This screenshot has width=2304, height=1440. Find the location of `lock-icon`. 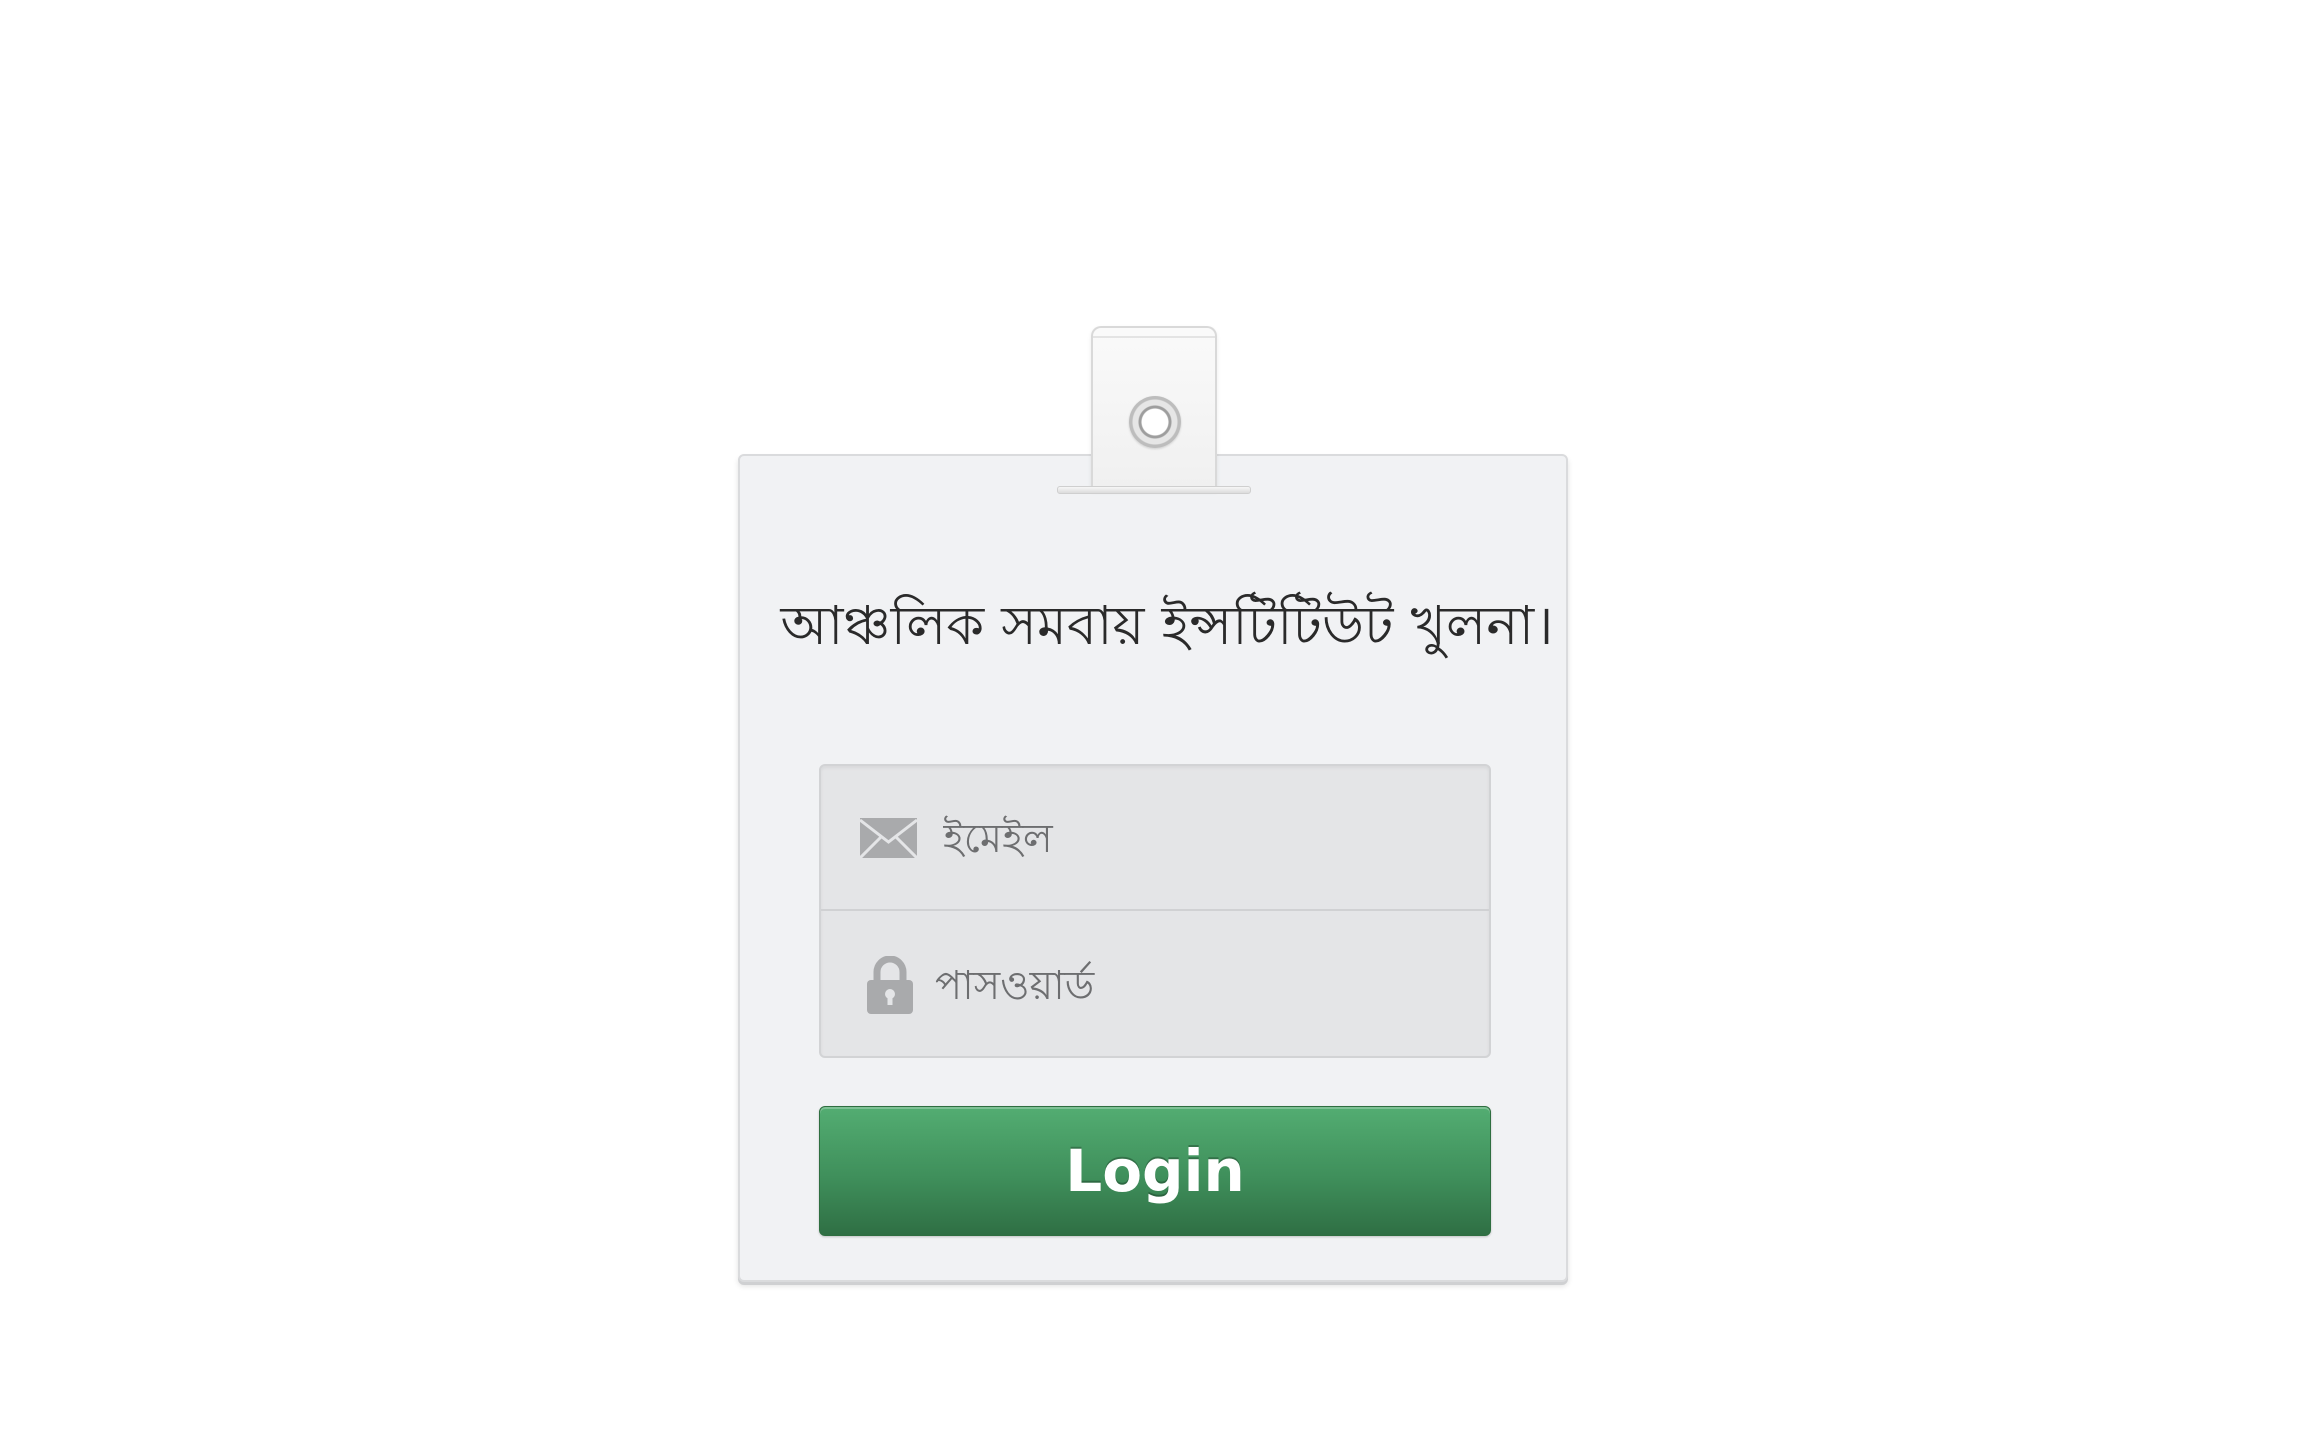

lock-icon is located at coordinates (890, 985).